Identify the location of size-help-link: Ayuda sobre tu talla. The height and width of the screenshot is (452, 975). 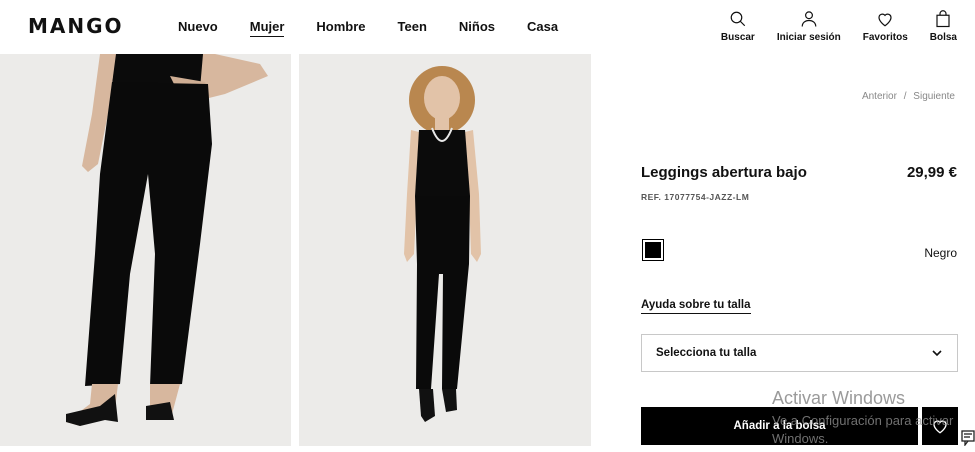
(696, 306).